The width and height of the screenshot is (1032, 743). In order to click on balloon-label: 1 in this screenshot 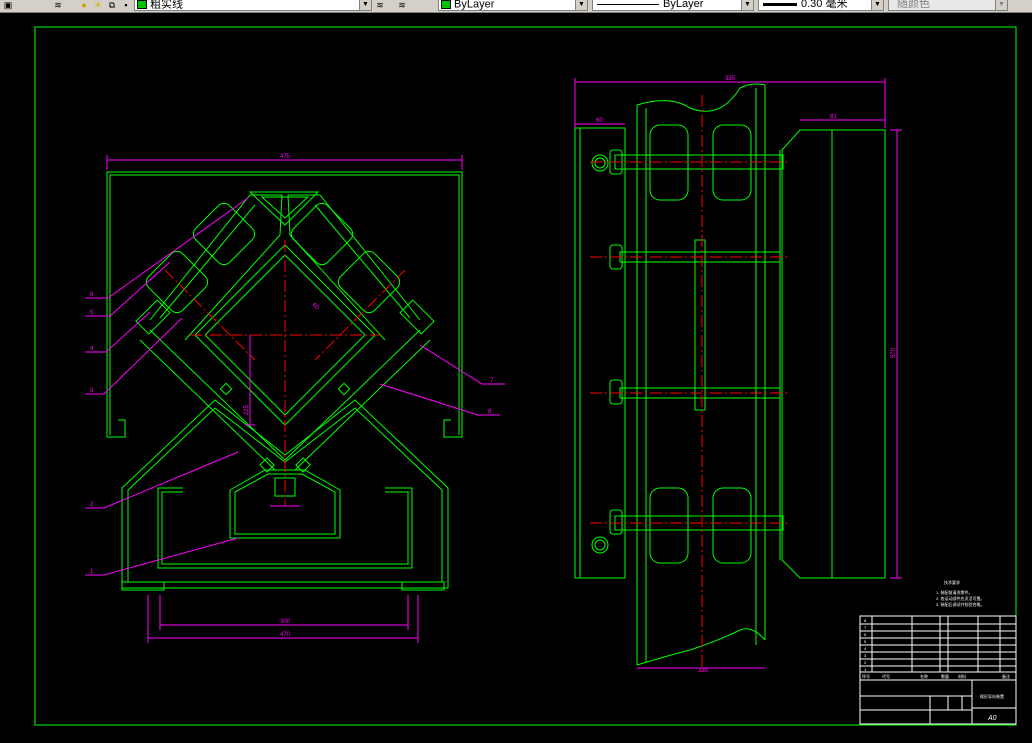, I will do `click(92, 572)`.